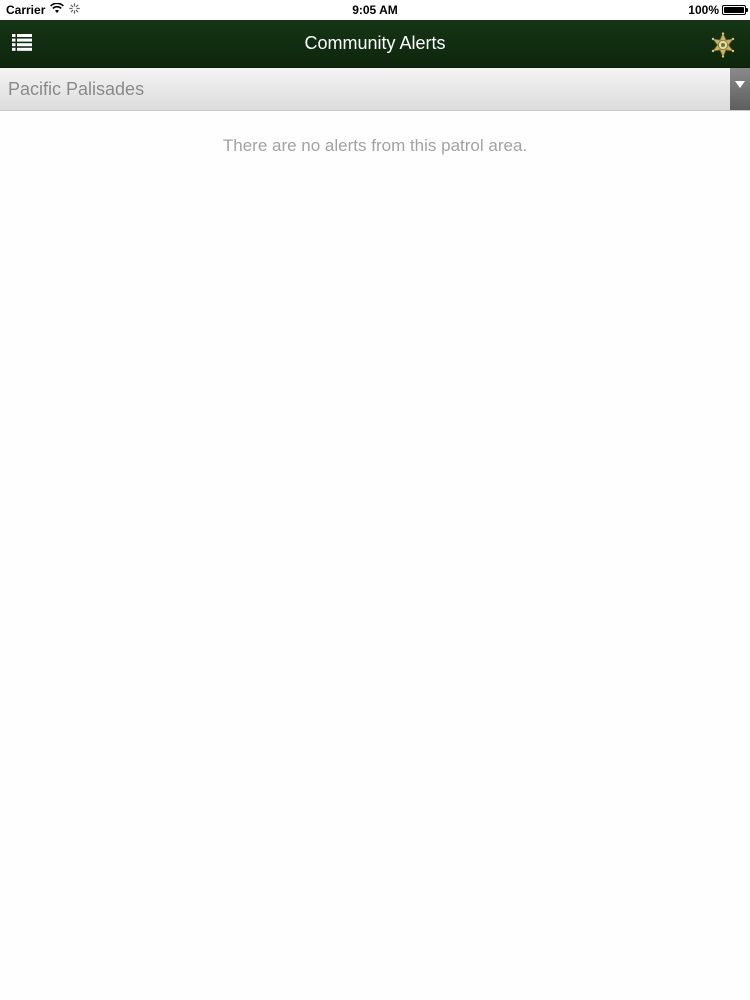  What do you see at coordinates (375, 89) in the screenshot?
I see `patrol-area-select: Pacific Palisades` at bounding box center [375, 89].